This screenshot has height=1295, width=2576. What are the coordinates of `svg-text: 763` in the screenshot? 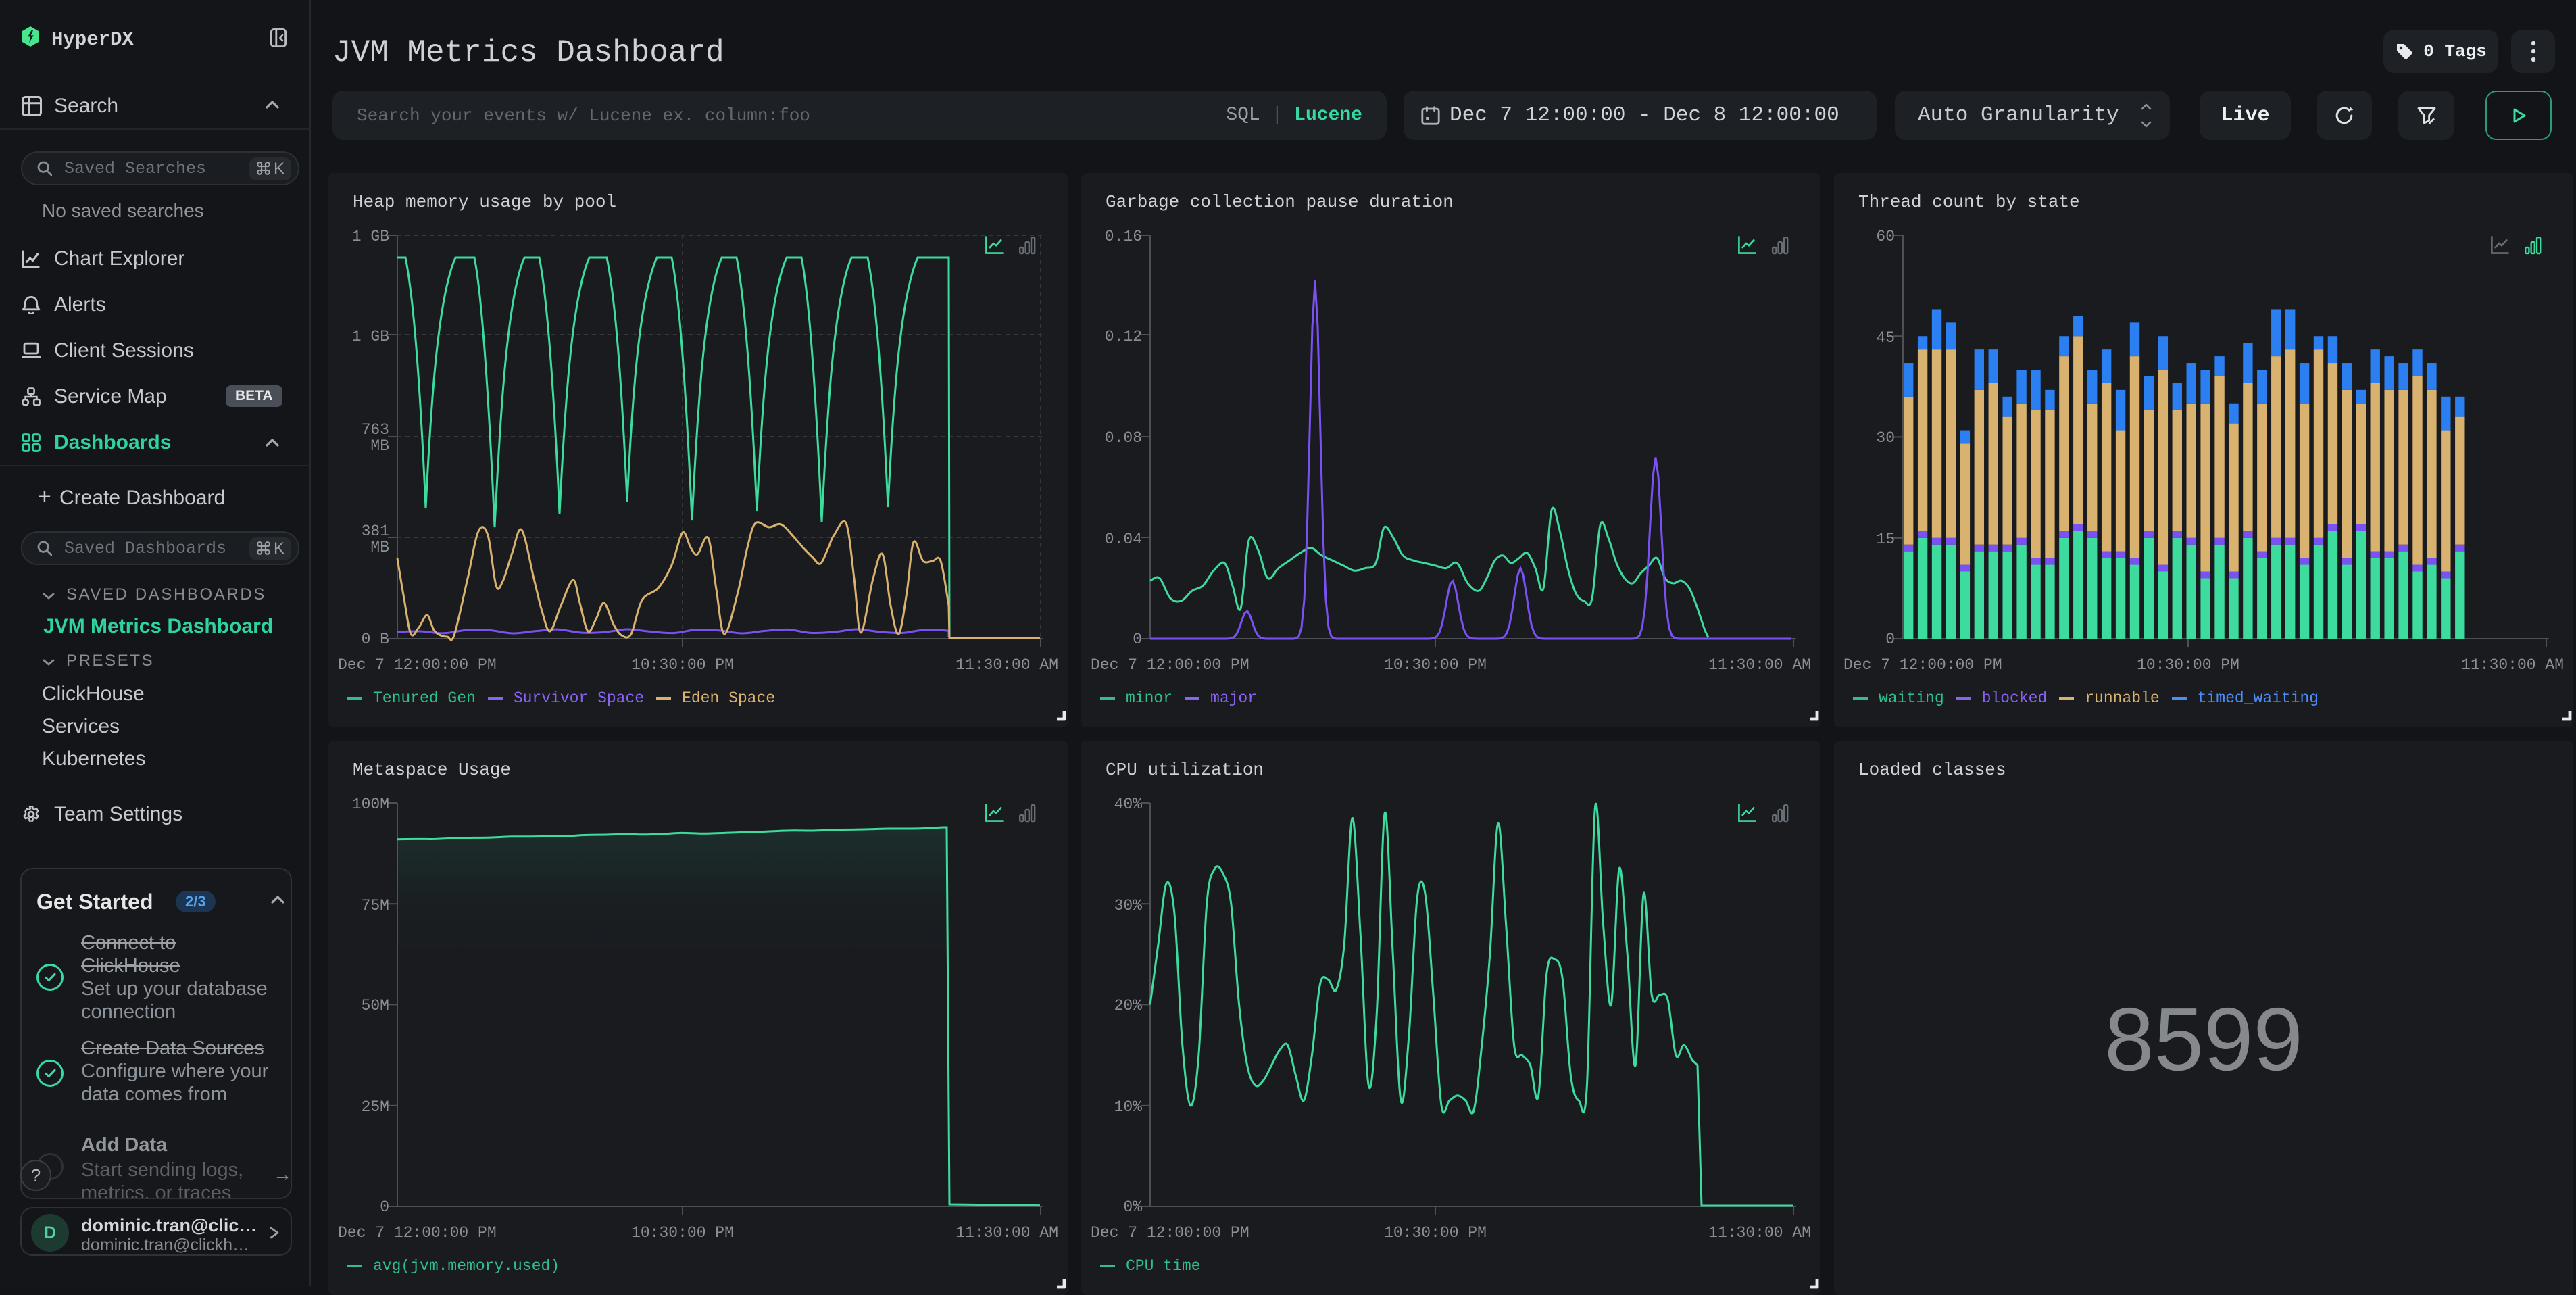 It's located at (375, 430).